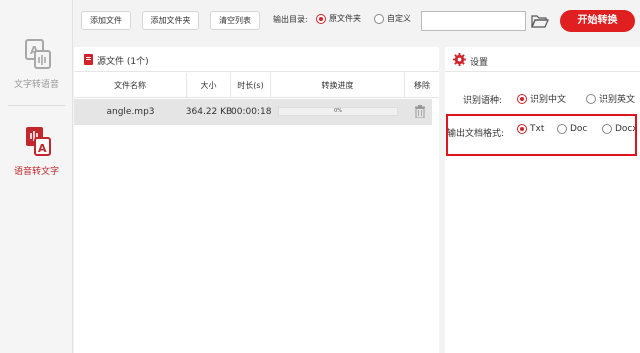  I want to click on output-original-folder-radio: 原文件夹, so click(338, 18).